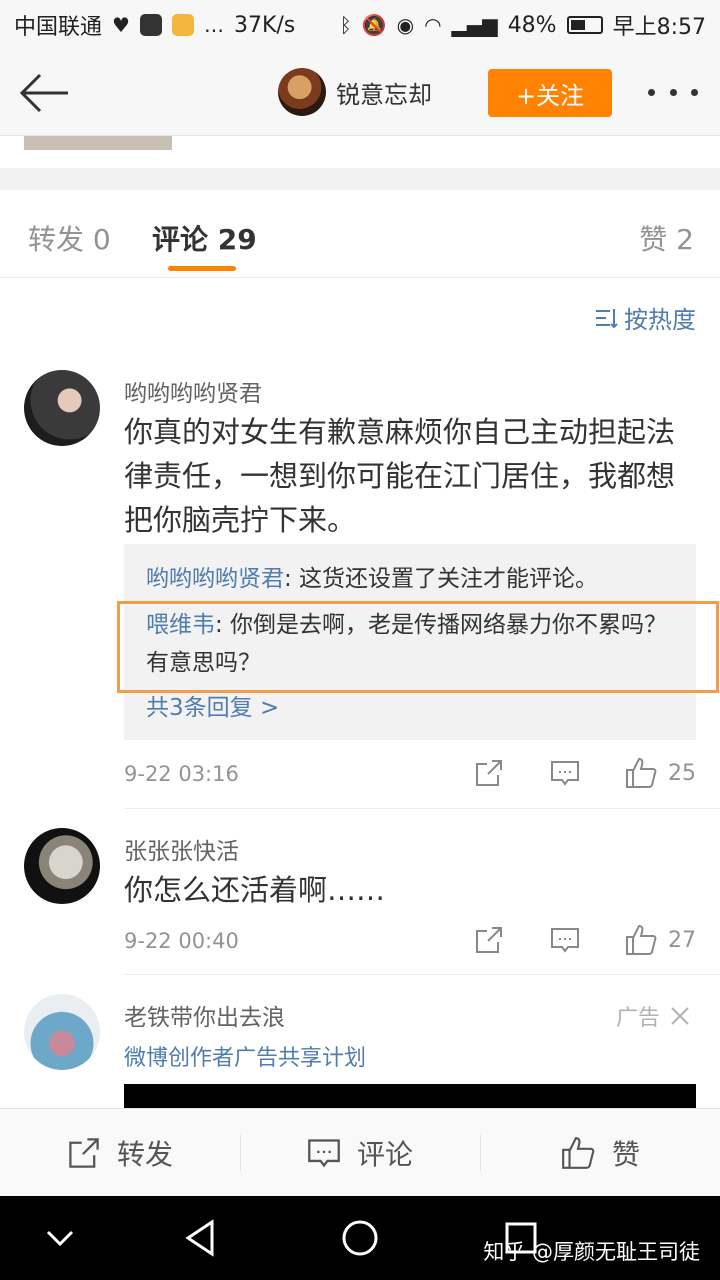  I want to click on post-image-partial, so click(98, 143).